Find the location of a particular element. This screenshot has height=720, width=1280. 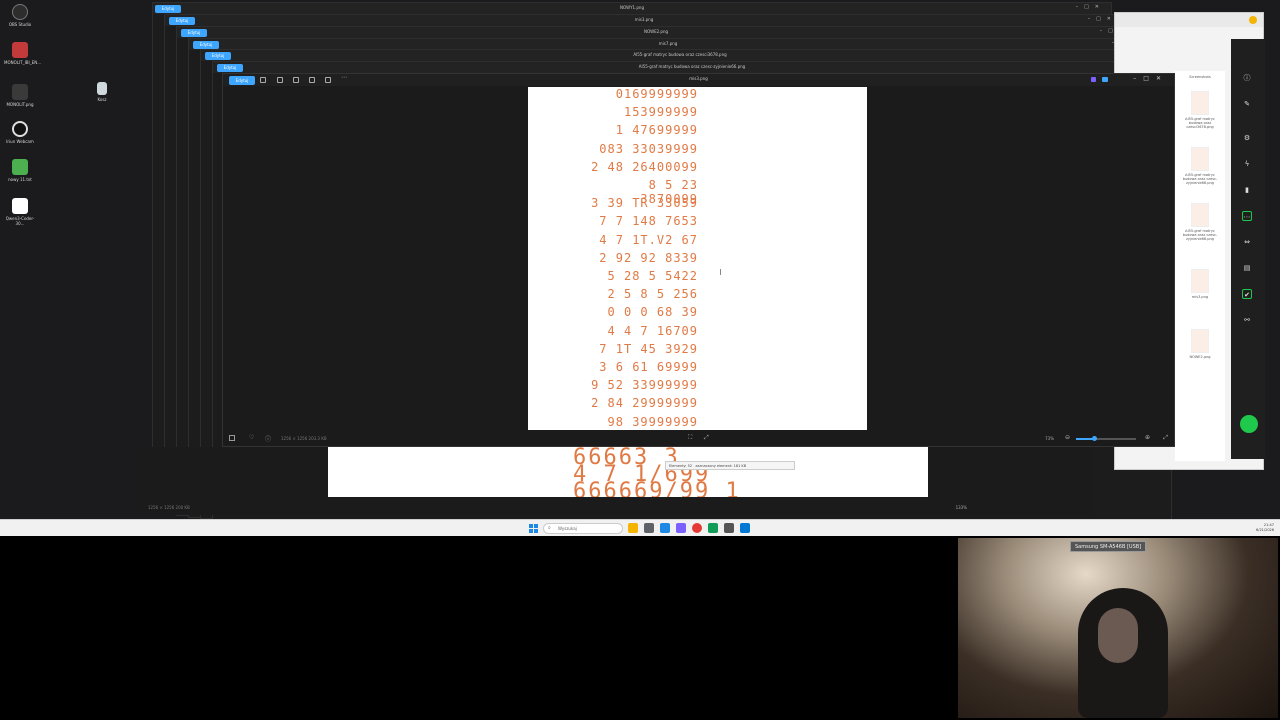

system-tray: 21:47 6/21/2026 is located at coordinates (1265, 528).